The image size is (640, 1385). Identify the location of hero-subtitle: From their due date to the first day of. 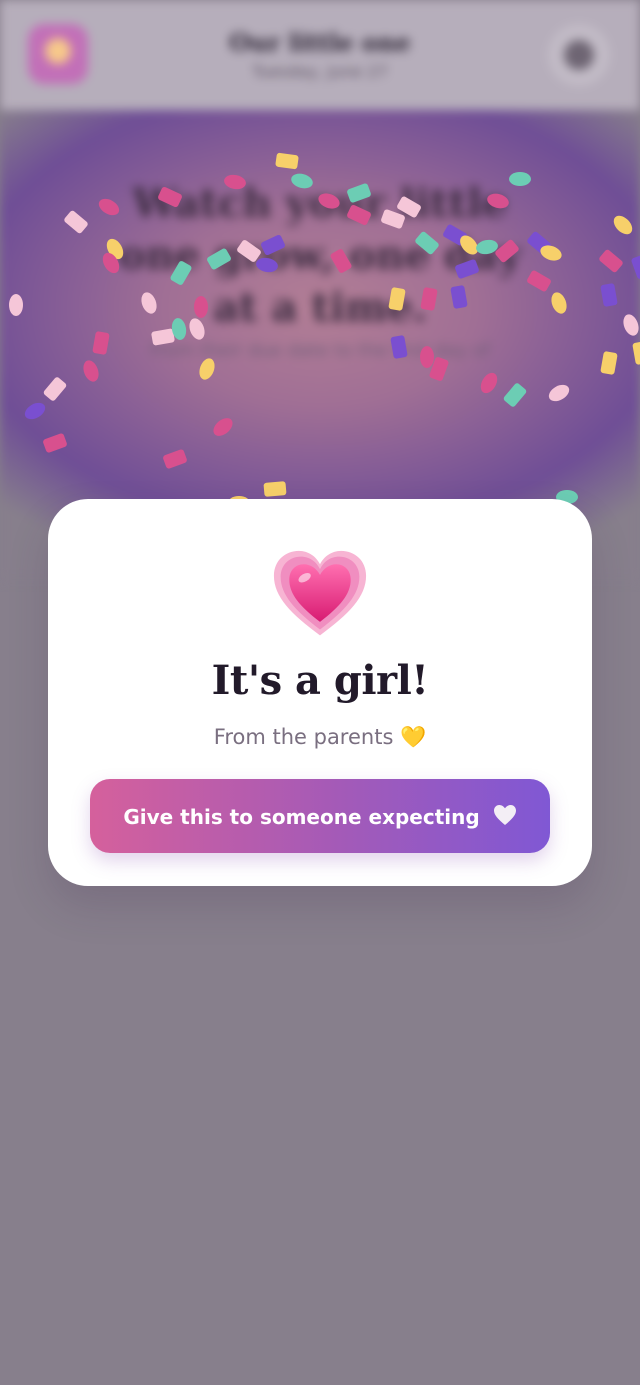
(320, 350).